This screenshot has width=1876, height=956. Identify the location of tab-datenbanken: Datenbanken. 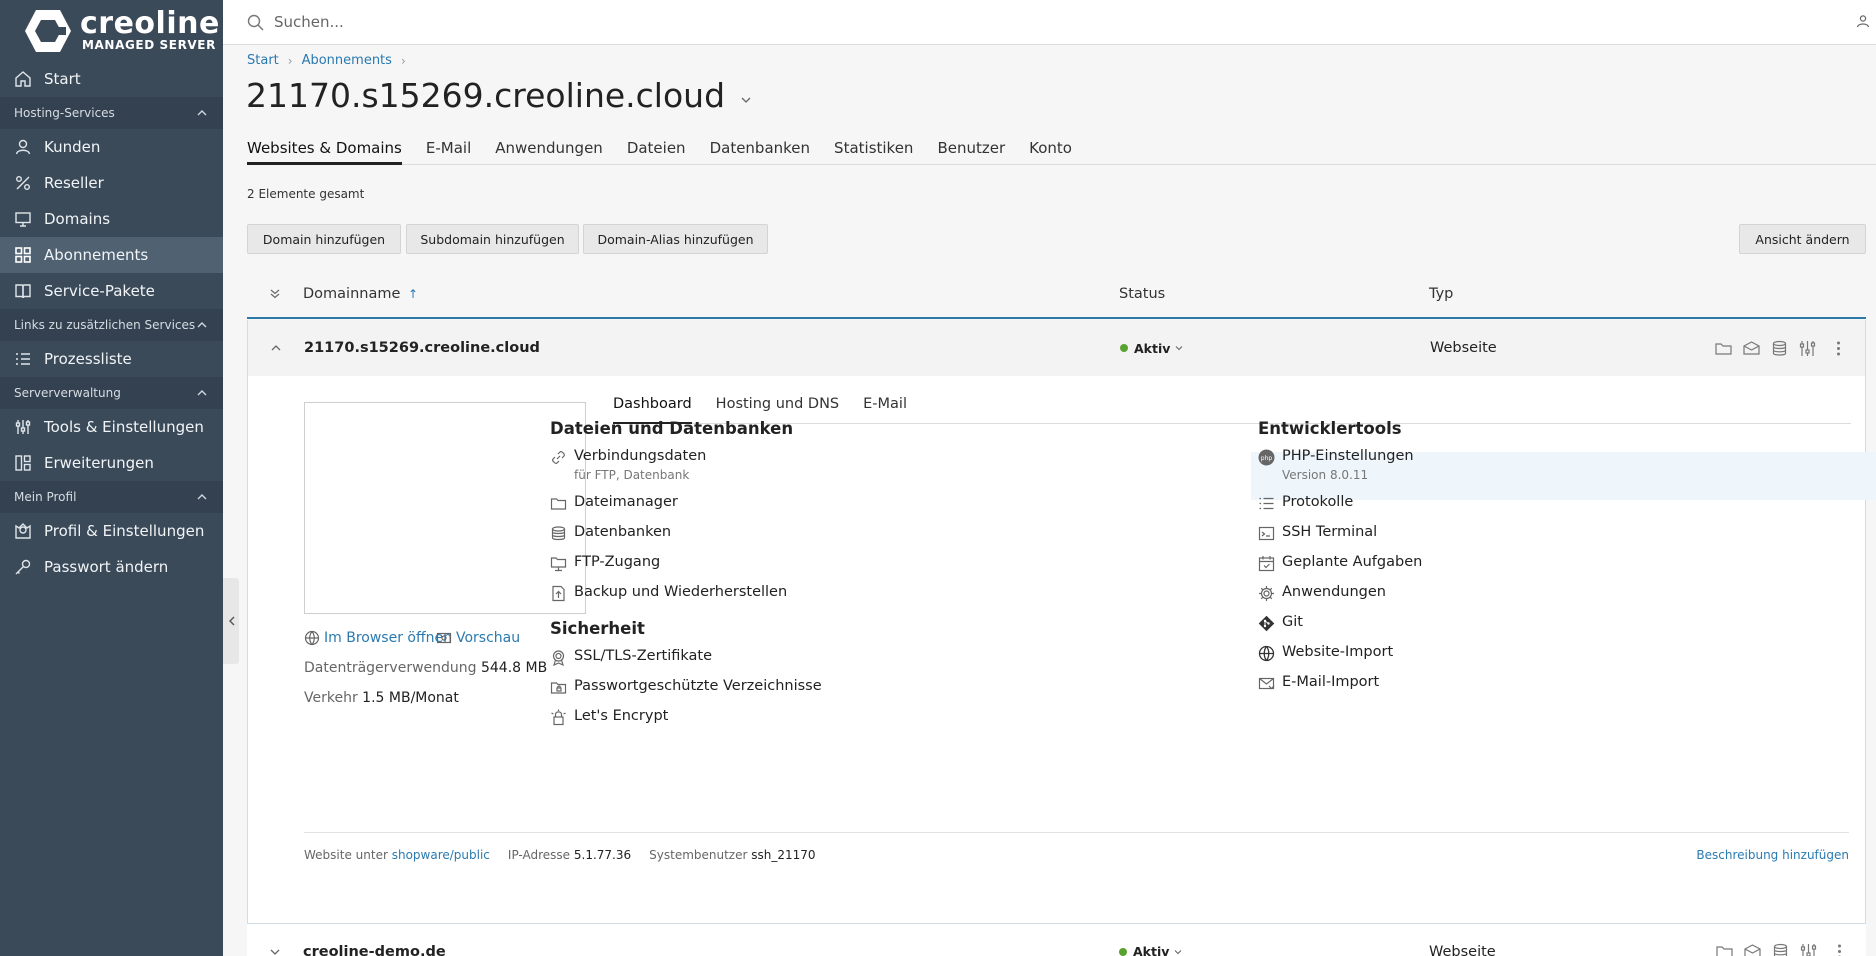
(760, 152).